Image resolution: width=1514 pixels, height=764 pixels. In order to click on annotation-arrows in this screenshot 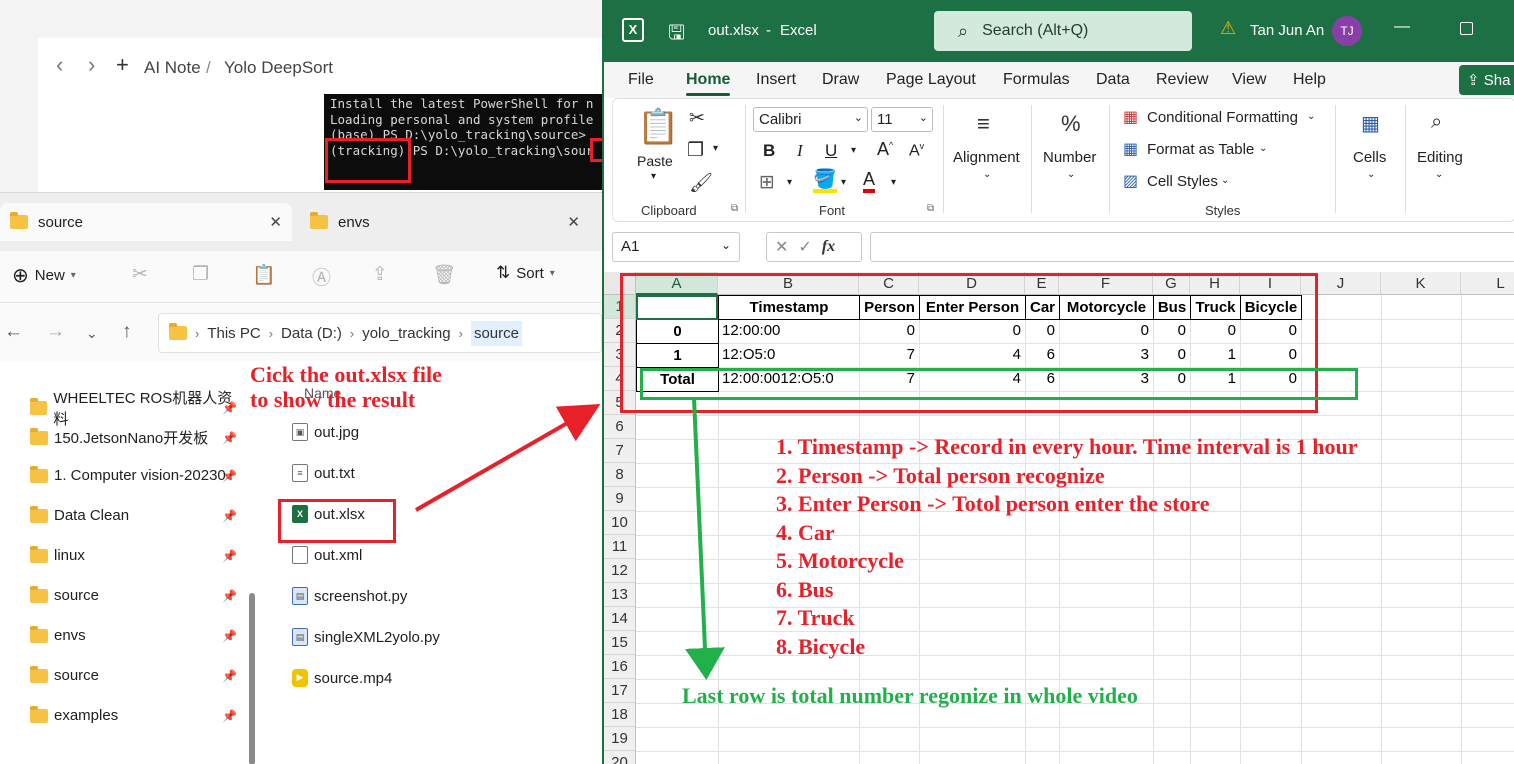, I will do `click(570, 538)`.